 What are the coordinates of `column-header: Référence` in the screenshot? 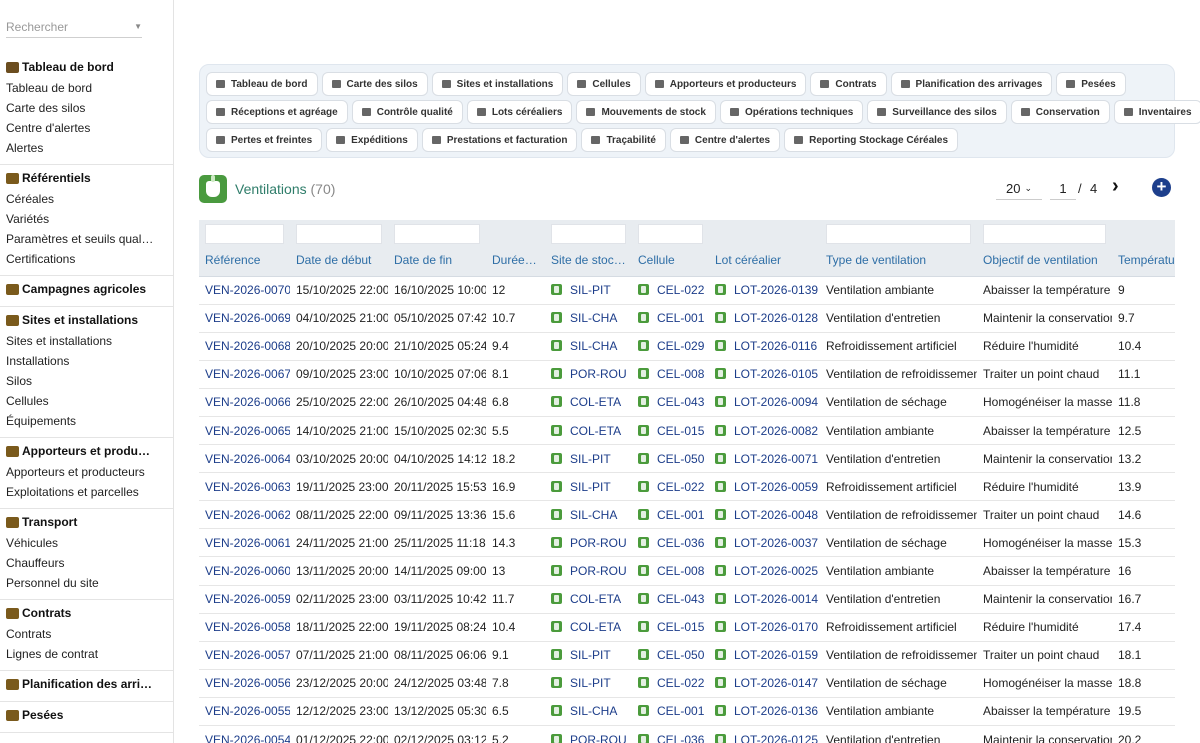 It's located at (244, 261).